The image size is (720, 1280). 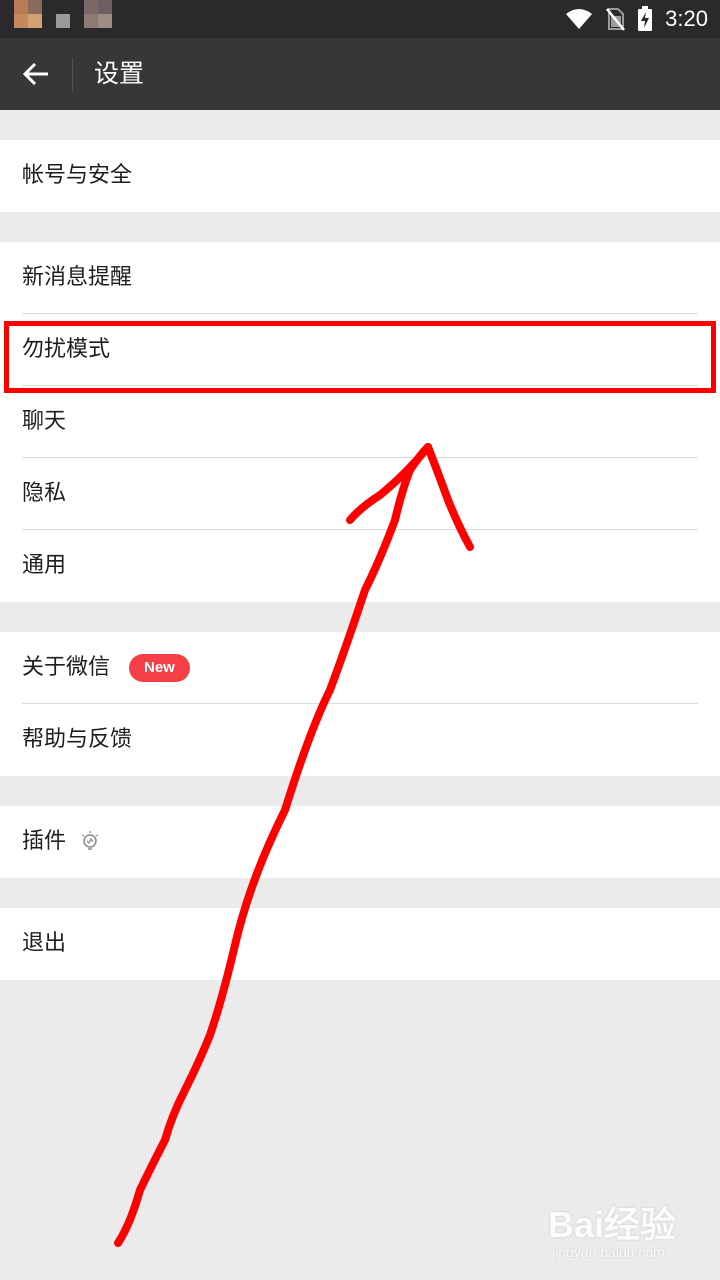 I want to click on settings-item-help-feedback: 帮助与反馈, so click(x=360, y=740).